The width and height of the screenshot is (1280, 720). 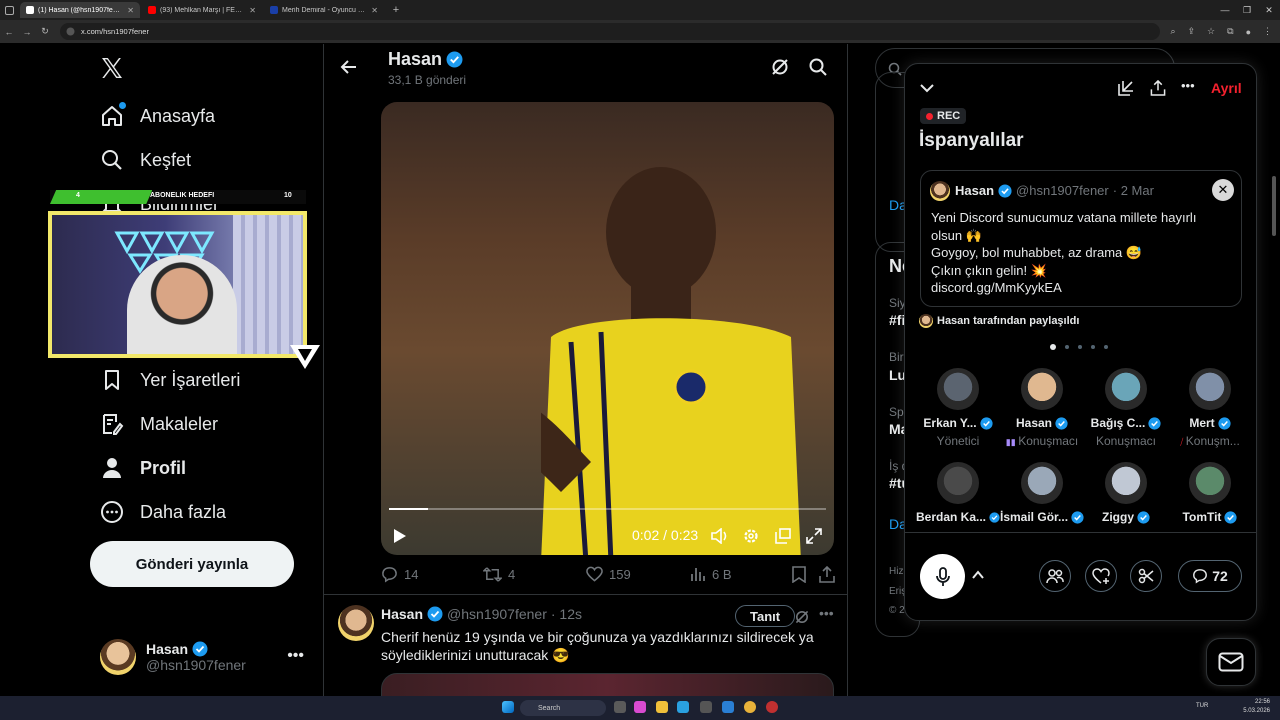 What do you see at coordinates (508, 707) in the screenshot?
I see `start-icon` at bounding box center [508, 707].